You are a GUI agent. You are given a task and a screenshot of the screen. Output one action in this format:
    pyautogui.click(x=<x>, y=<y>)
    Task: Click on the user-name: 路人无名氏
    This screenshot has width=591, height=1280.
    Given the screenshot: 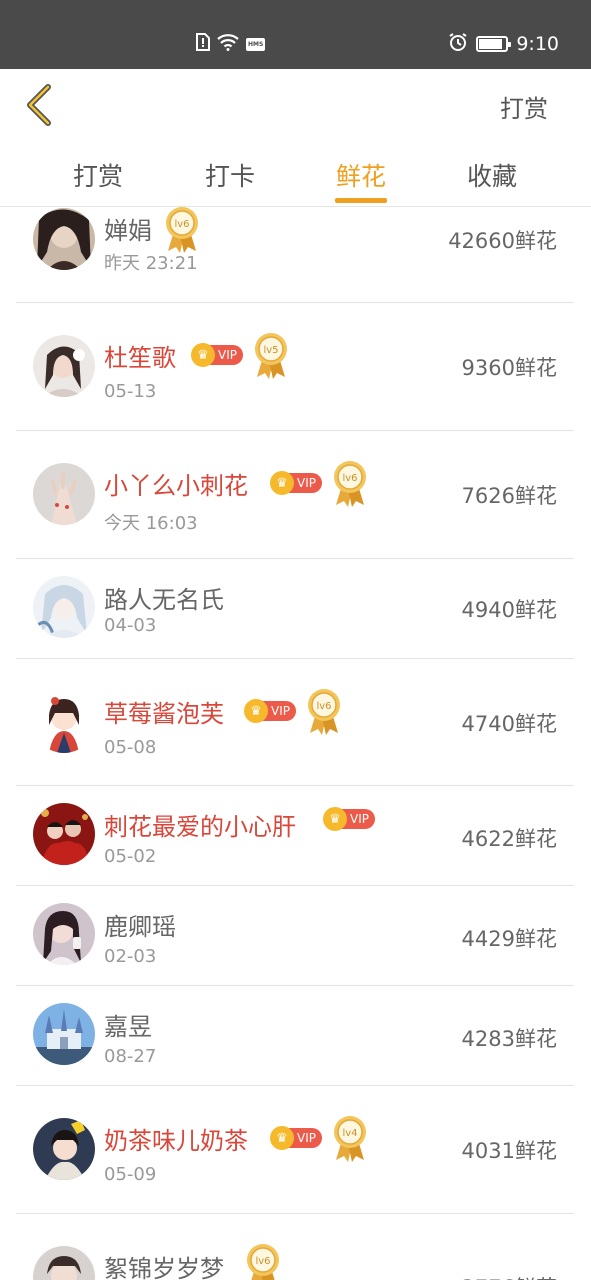 What is the action you would take?
    pyautogui.click(x=164, y=600)
    